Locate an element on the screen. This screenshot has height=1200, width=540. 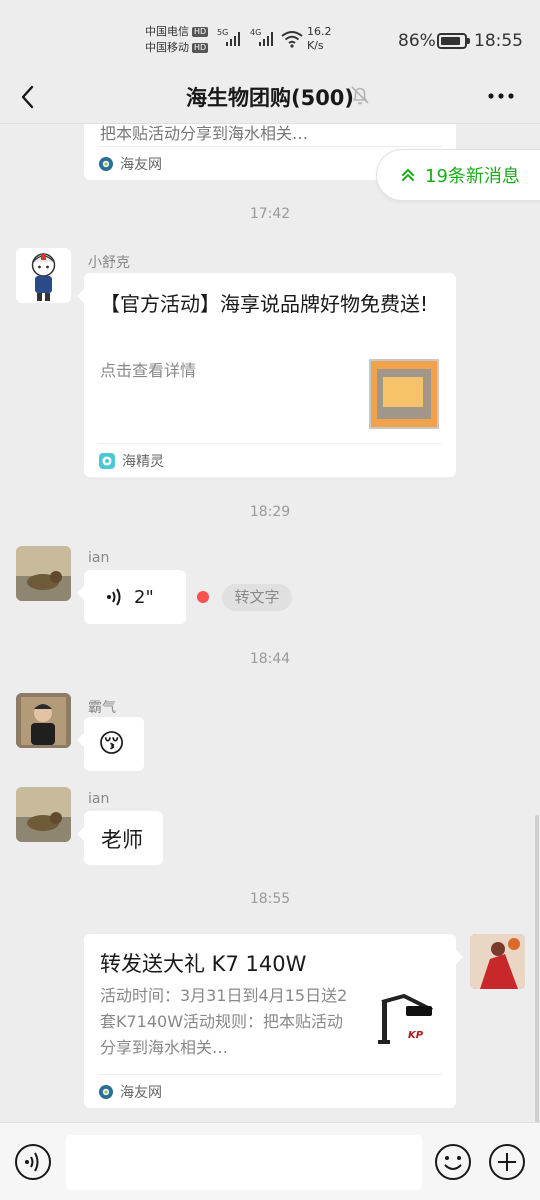
card-thumbnail: KP is located at coordinates (407, 1025).